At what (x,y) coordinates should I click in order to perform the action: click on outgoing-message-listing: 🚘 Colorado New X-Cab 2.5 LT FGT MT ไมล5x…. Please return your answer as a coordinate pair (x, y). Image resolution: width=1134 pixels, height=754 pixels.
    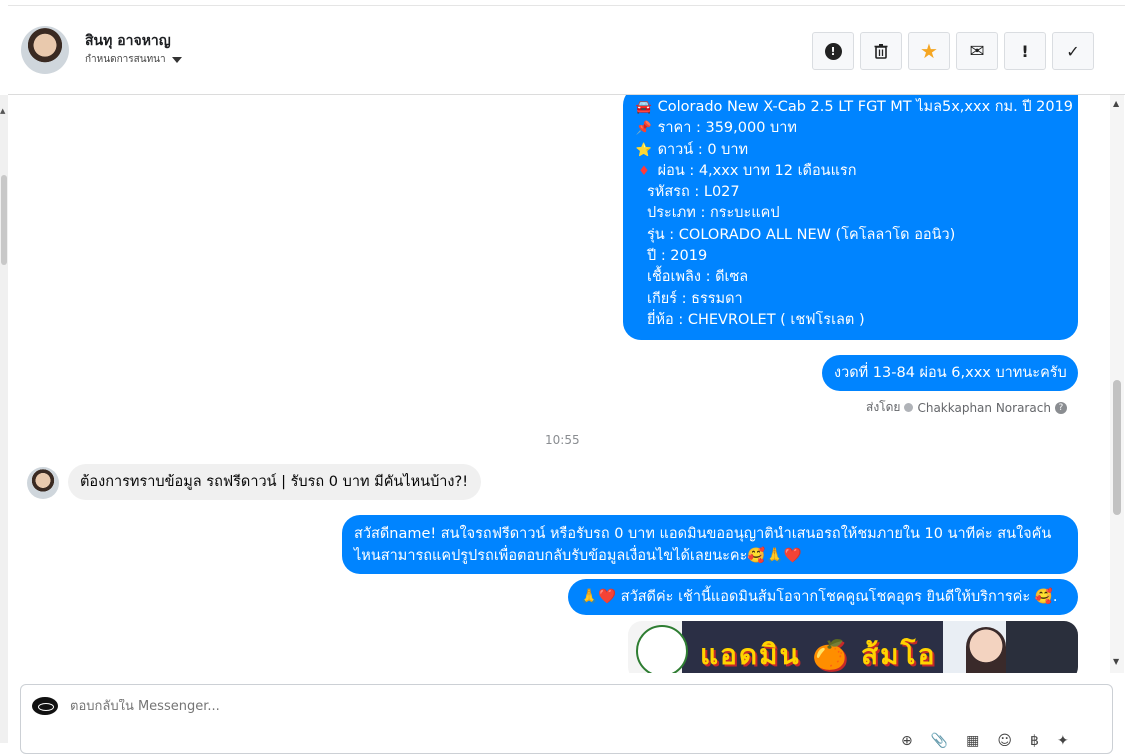
    Looking at the image, I should click on (850, 217).